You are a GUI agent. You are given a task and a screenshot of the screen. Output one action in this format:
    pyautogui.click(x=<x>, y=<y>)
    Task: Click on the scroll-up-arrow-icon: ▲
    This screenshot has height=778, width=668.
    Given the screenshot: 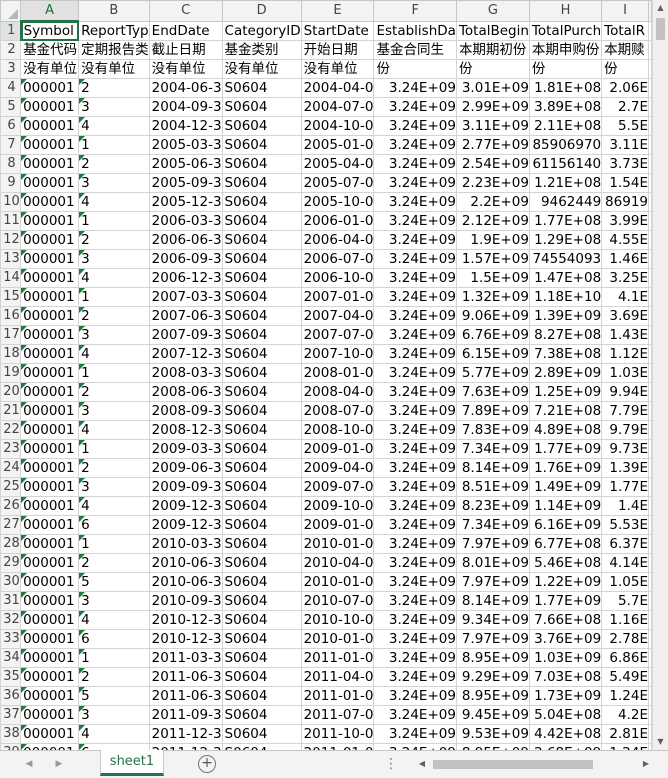 What is the action you would take?
    pyautogui.click(x=660, y=8)
    